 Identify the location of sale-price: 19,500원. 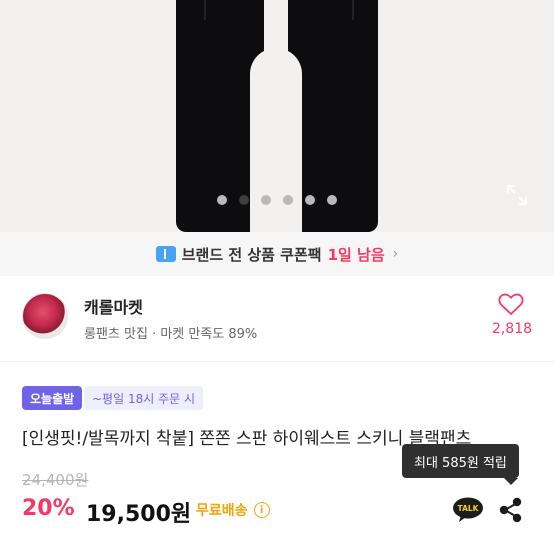
(139, 514).